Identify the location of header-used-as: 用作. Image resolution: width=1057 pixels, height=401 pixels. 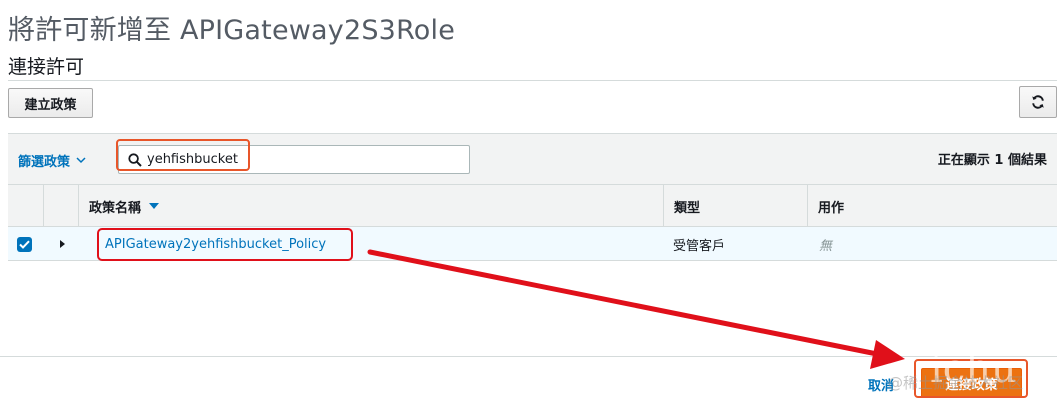
(932, 206).